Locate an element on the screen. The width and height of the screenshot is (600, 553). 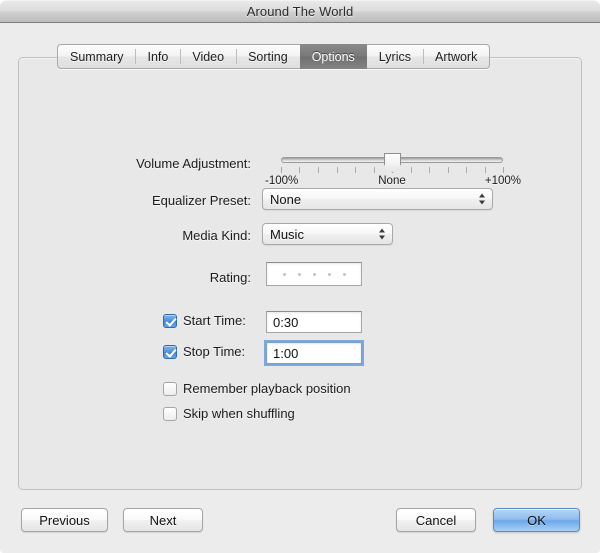
slider-mid-label: None is located at coordinates (392, 181).